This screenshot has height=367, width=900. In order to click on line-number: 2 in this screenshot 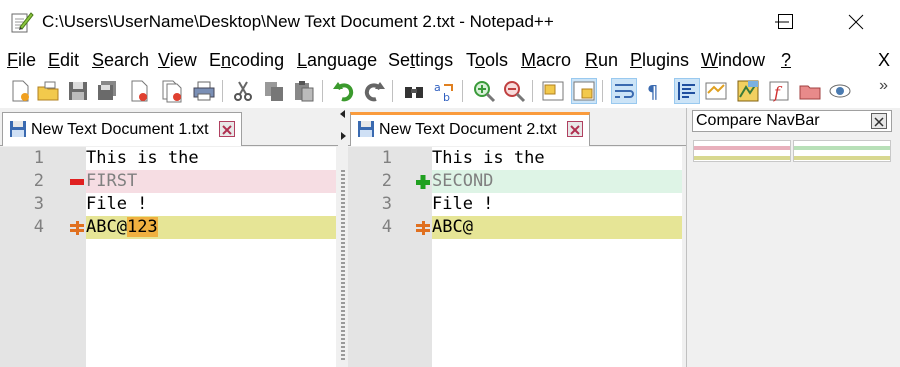, I will do `click(386, 181)`.